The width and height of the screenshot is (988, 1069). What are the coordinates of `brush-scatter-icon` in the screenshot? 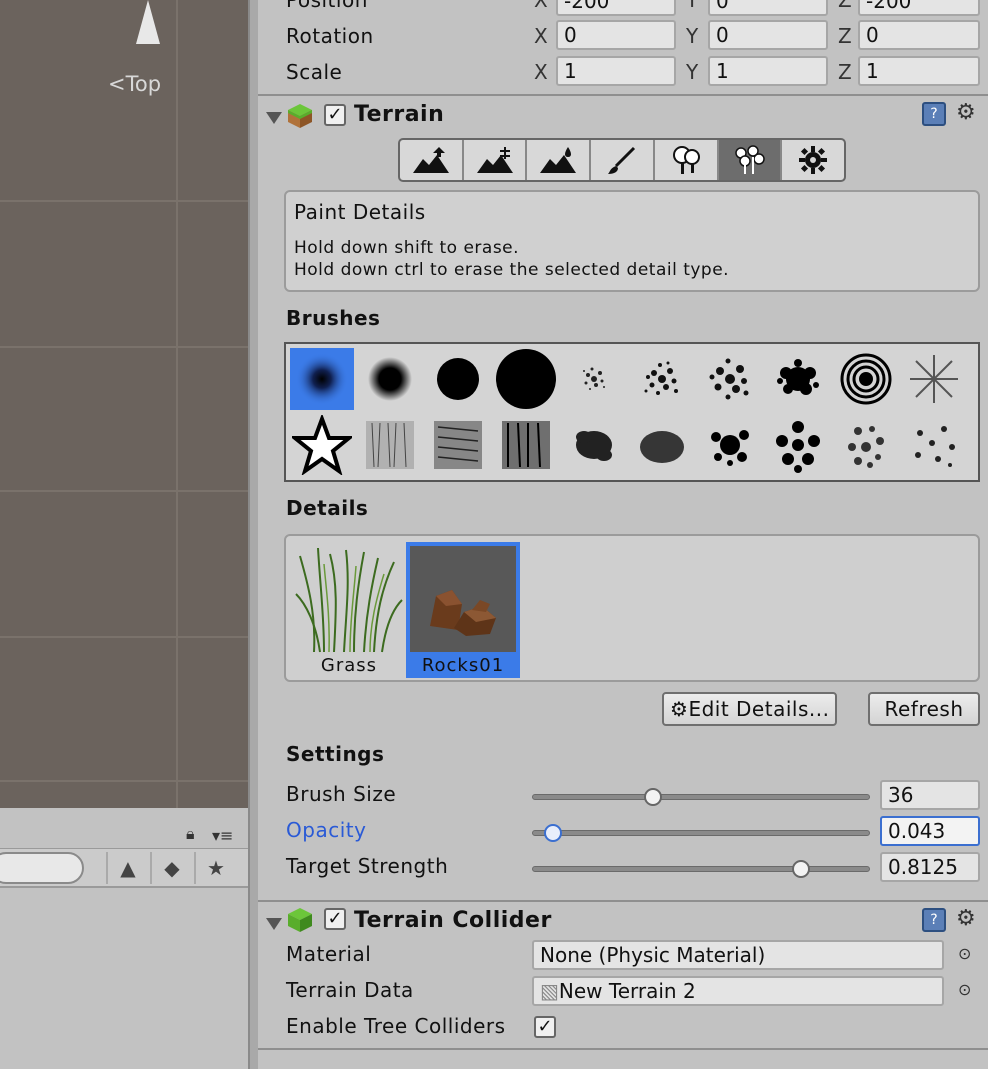 It's located at (935, 446).